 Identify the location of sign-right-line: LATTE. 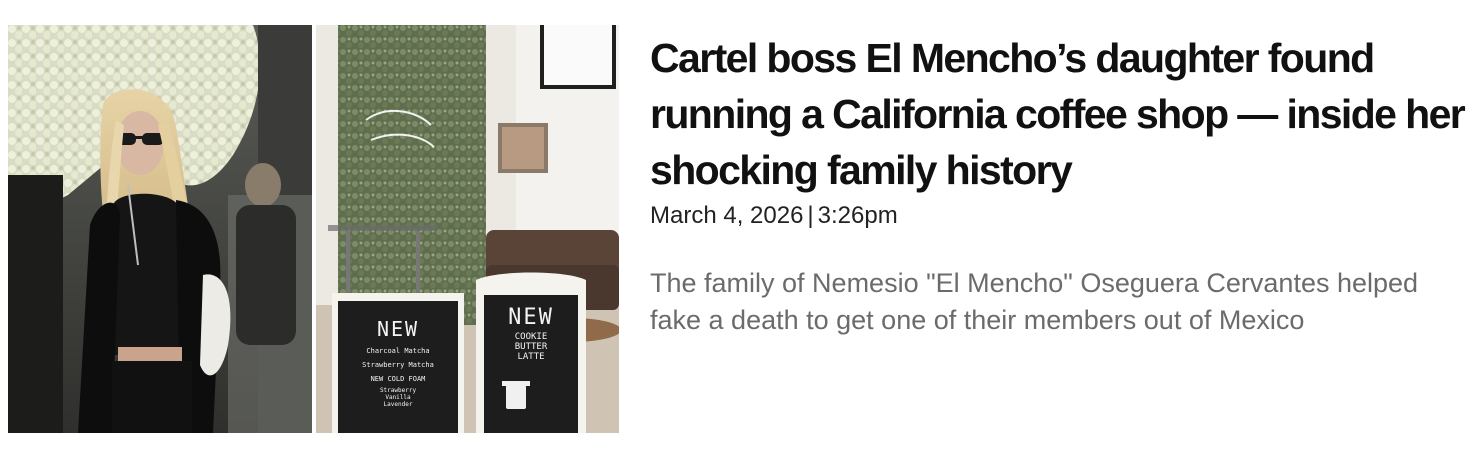
(531, 357).